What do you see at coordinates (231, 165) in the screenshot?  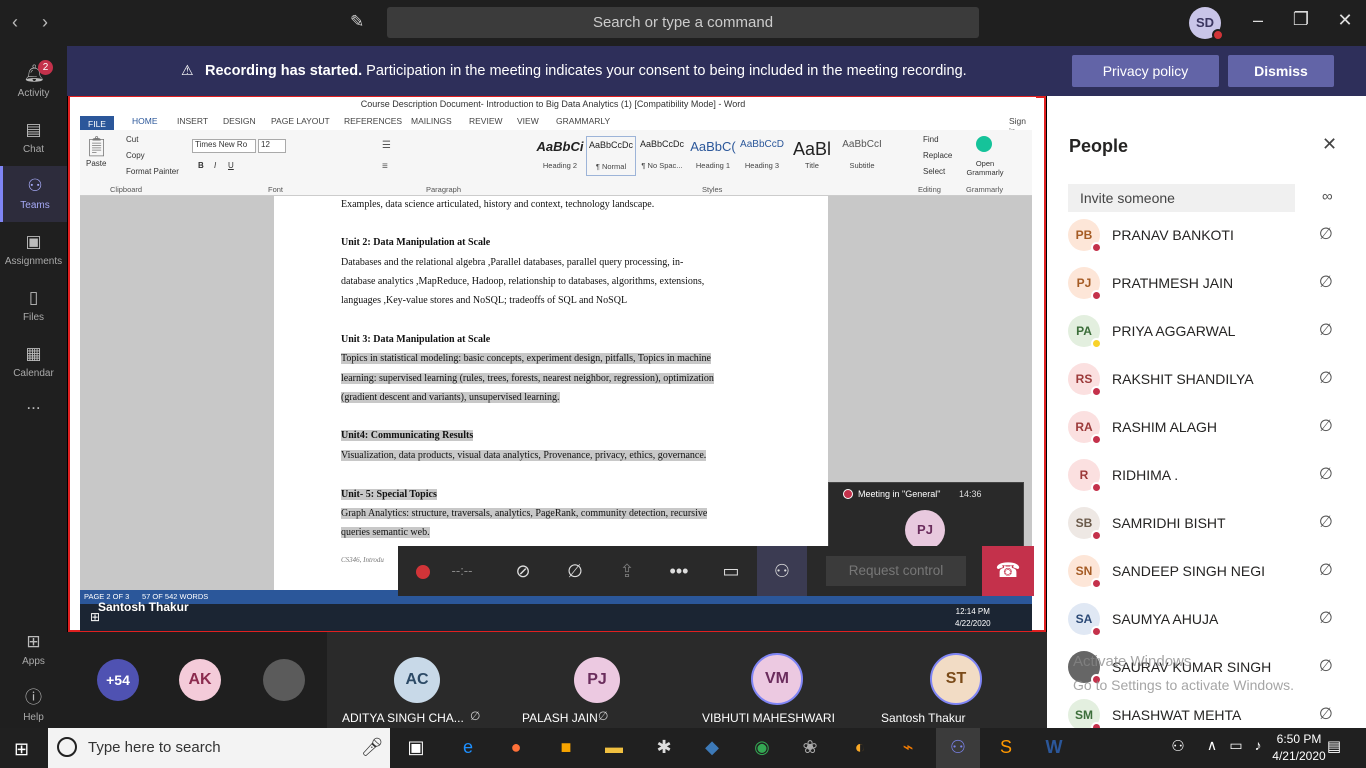 I see `underline-icon: U` at bounding box center [231, 165].